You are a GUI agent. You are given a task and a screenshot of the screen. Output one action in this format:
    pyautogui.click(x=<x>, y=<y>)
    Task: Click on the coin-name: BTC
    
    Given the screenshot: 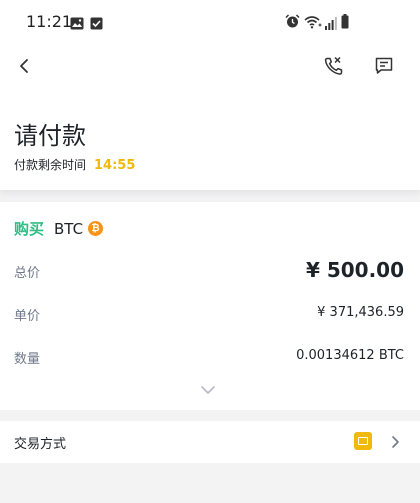 What is the action you would take?
    pyautogui.click(x=69, y=228)
    